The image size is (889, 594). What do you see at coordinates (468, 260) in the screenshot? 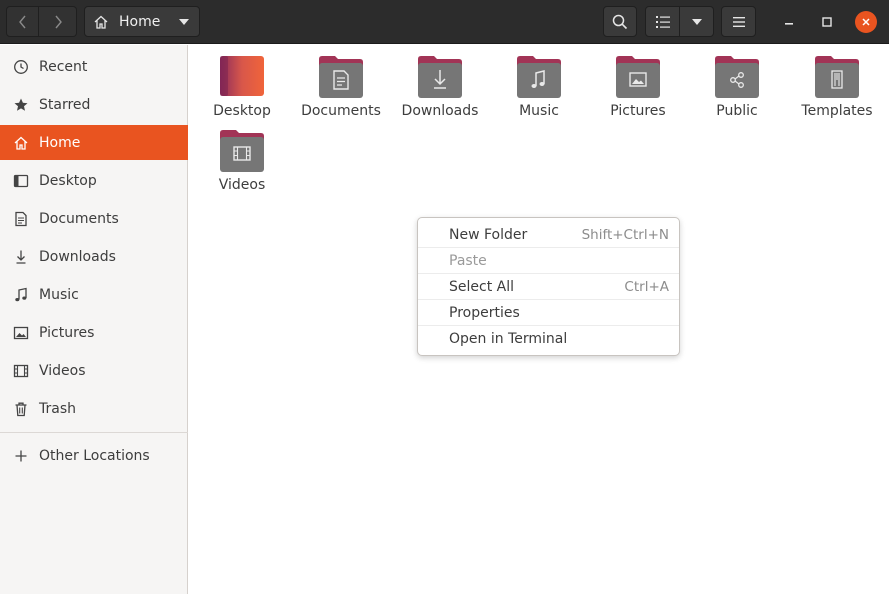
I see `menu-item-label: Paste` at bounding box center [468, 260].